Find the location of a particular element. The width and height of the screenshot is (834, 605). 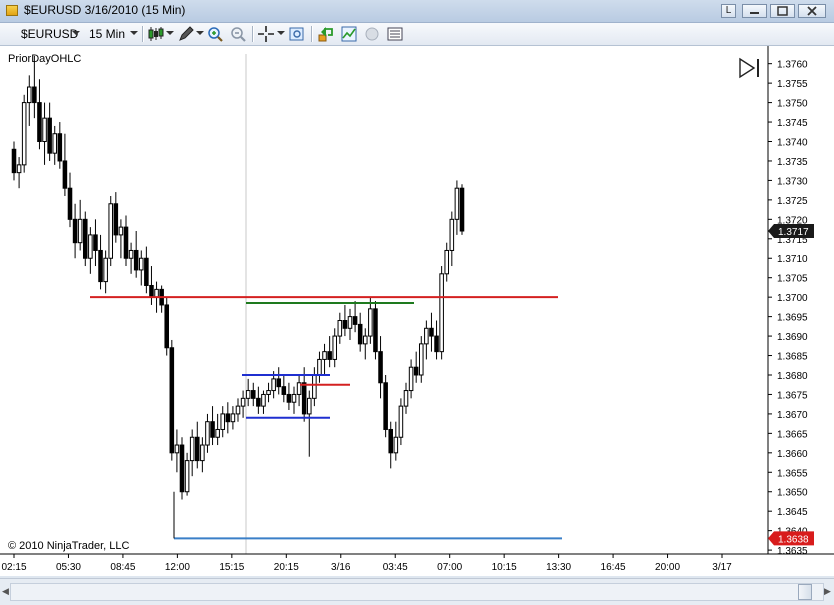

minimize-icon is located at coordinates (754, 13).